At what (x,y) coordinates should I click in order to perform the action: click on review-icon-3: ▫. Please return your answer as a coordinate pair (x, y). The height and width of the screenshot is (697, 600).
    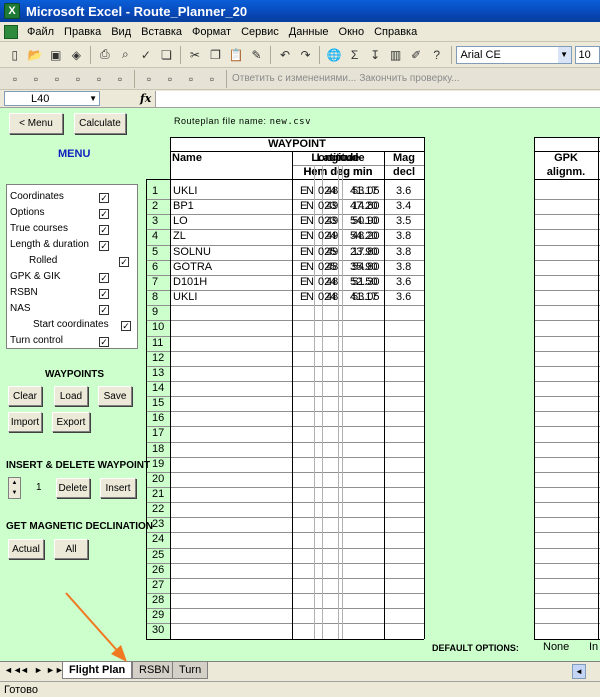
    Looking at the image, I should click on (57, 79).